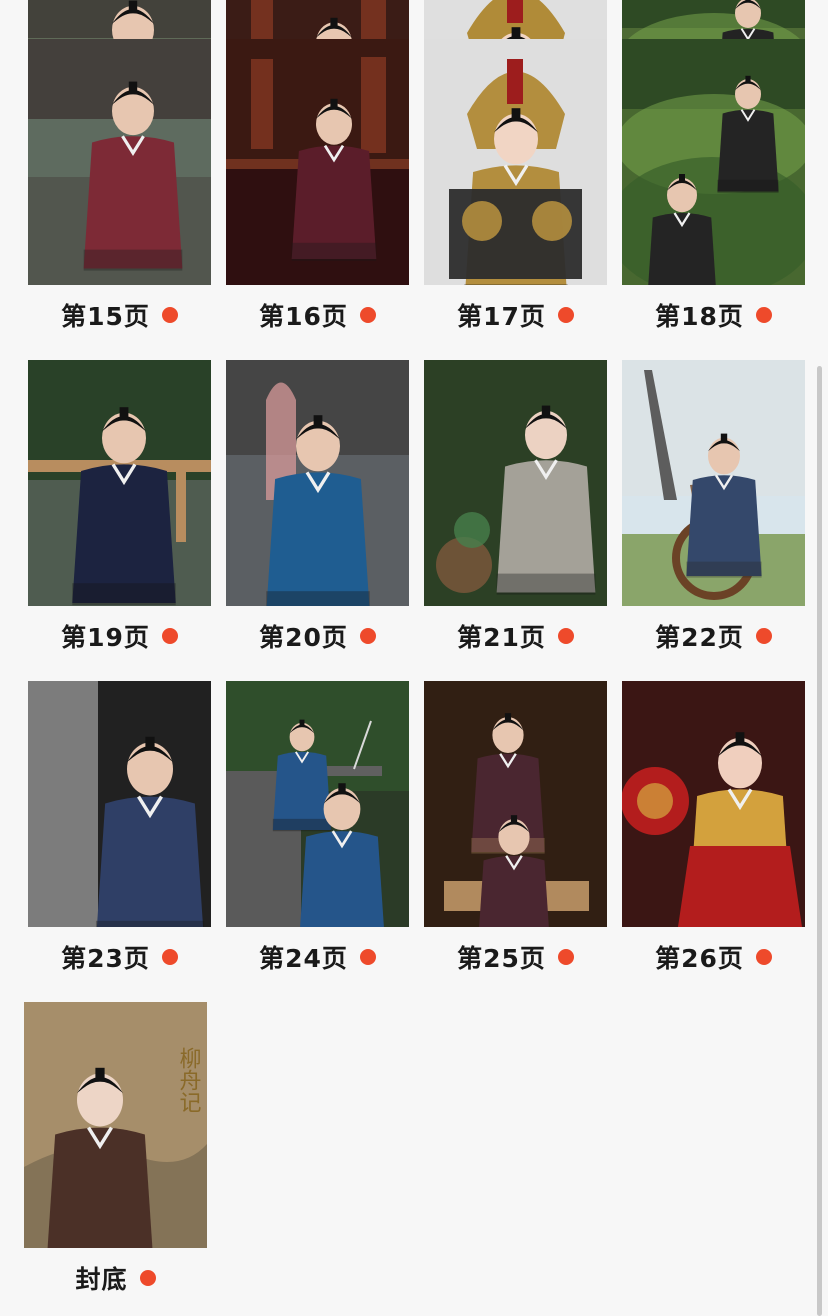 This screenshot has height=1316, width=828. Describe the element at coordinates (501, 958) in the screenshot. I see `page-label: 第25页` at that location.